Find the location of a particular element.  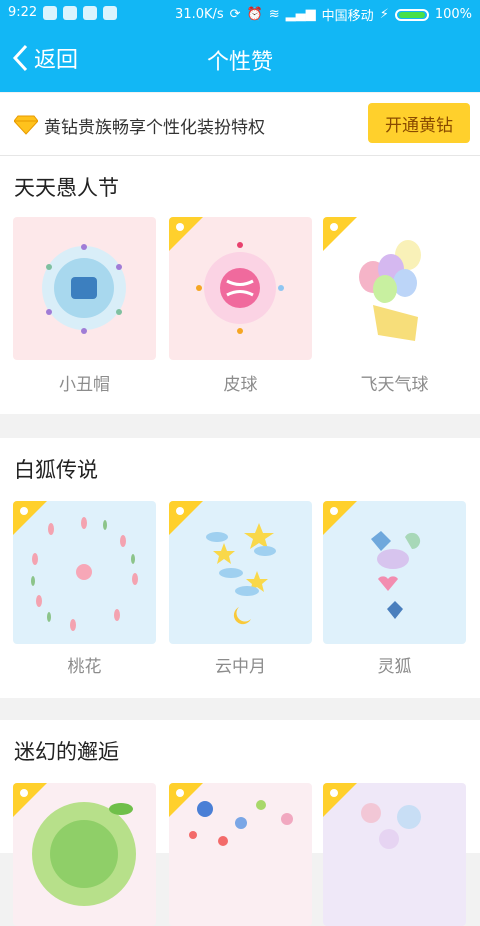

status-bar: 9:22 31.0K/s ⟳ ⏰ ≋ ▂▄▆ 中国移动 ⚡ 100% is located at coordinates (240, 14).